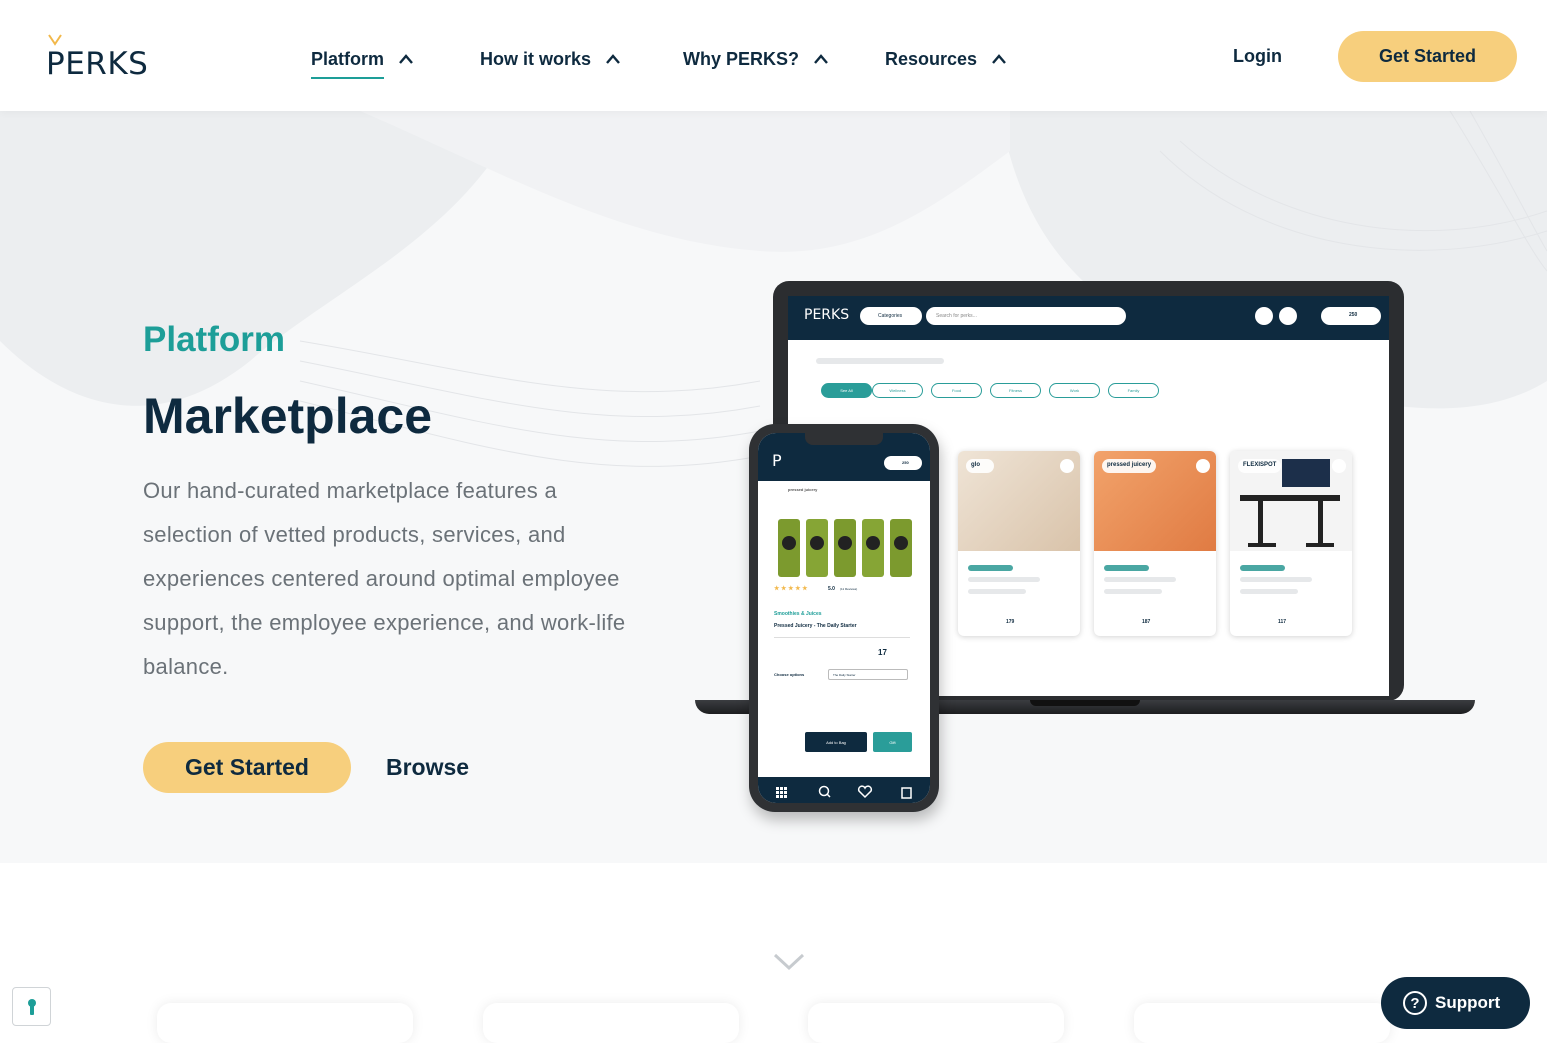 The image size is (1547, 1043). What do you see at coordinates (846, 390) in the screenshot?
I see `filter-pill: See All` at bounding box center [846, 390].